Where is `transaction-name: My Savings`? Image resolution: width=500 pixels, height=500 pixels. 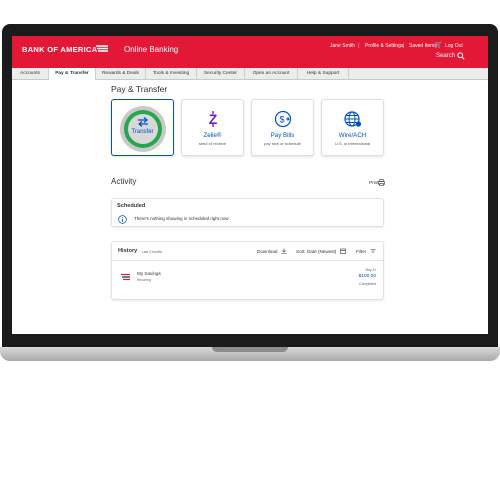
transaction-name: My Savings is located at coordinates (149, 273).